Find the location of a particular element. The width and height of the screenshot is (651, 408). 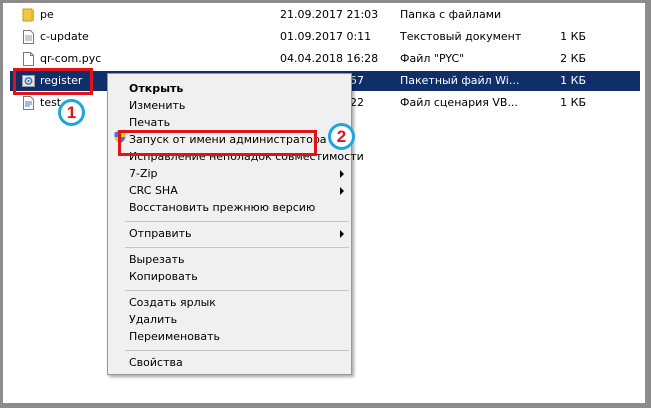

menu-item-edit: Изменить is located at coordinates (157, 105).